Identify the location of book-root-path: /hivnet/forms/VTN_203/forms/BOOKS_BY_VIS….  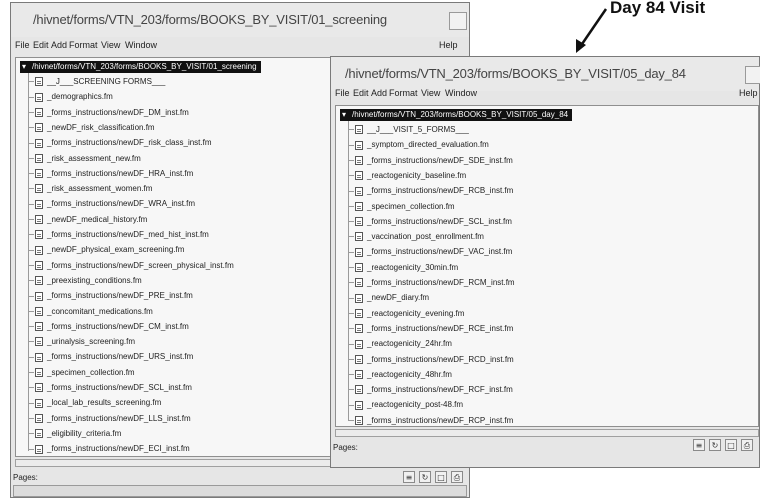
(460, 114).